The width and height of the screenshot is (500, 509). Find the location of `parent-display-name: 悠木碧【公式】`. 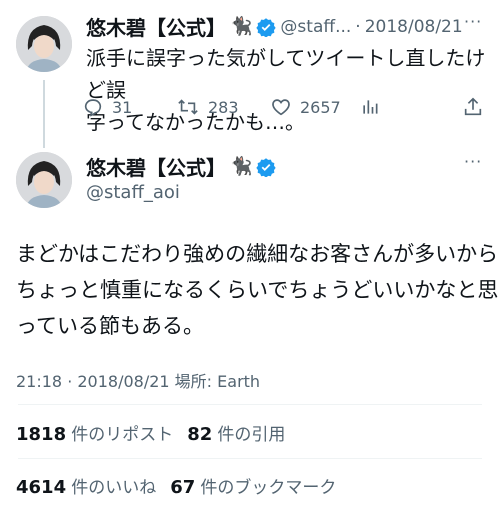

parent-display-name: 悠木碧【公式】 is located at coordinates (156, 26).